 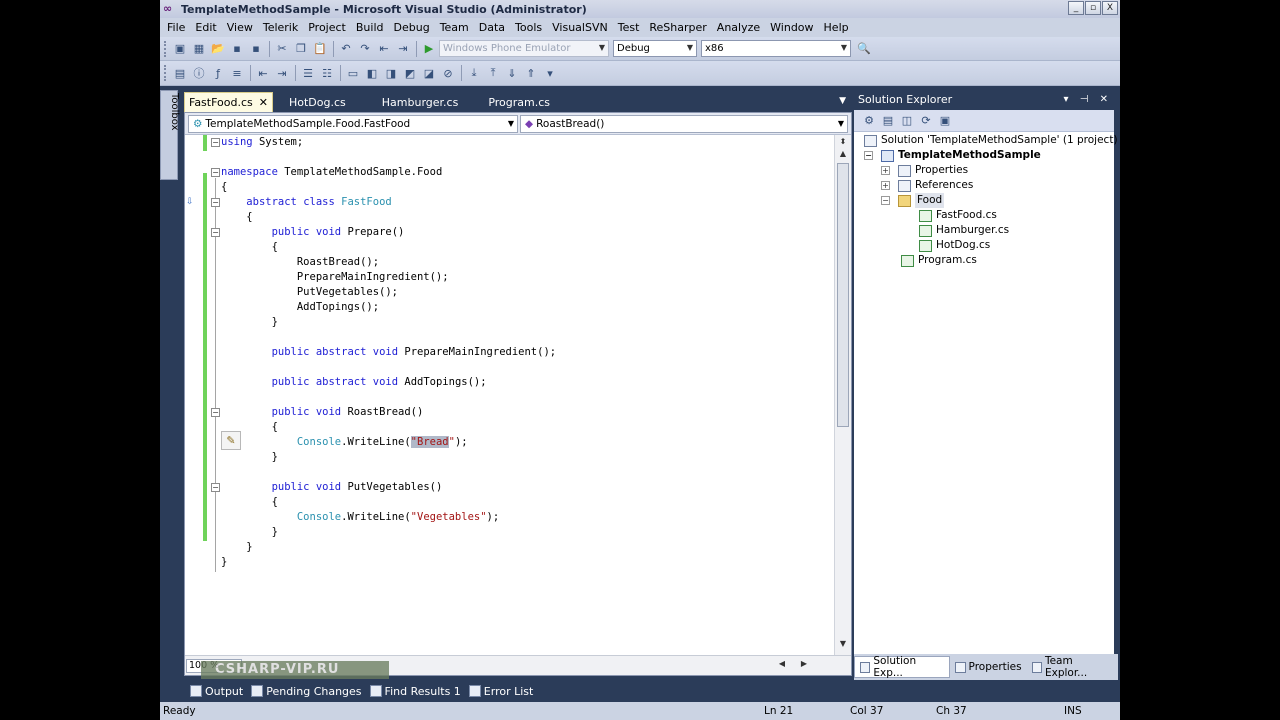 What do you see at coordinates (282, 73) in the screenshot?
I see `increase-indent-icon: ⇥` at bounding box center [282, 73].